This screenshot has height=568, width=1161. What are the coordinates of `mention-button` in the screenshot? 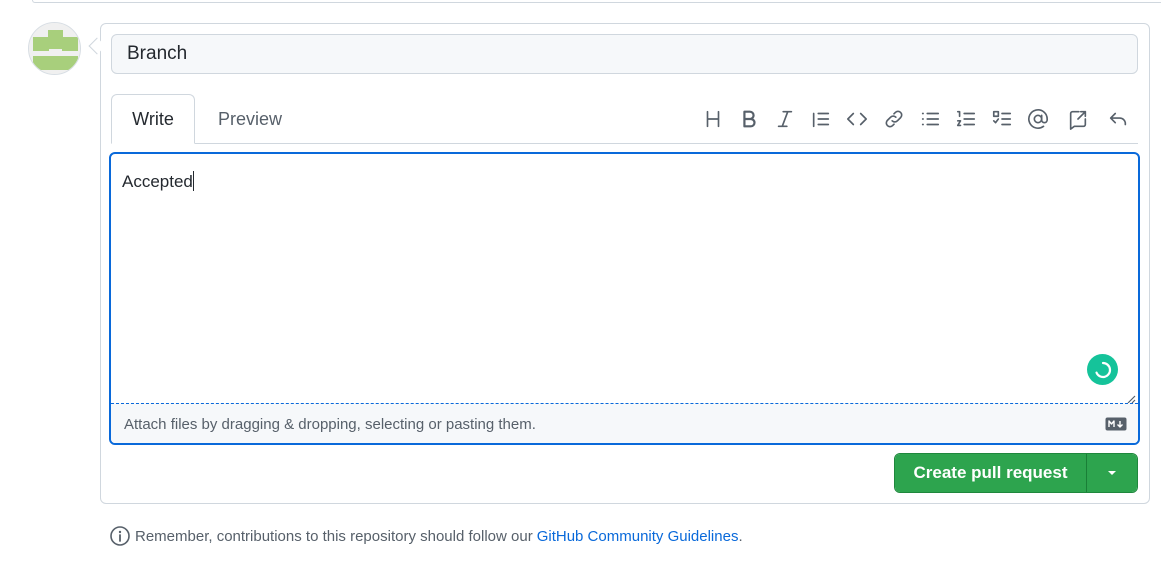 It's located at (1038, 119).